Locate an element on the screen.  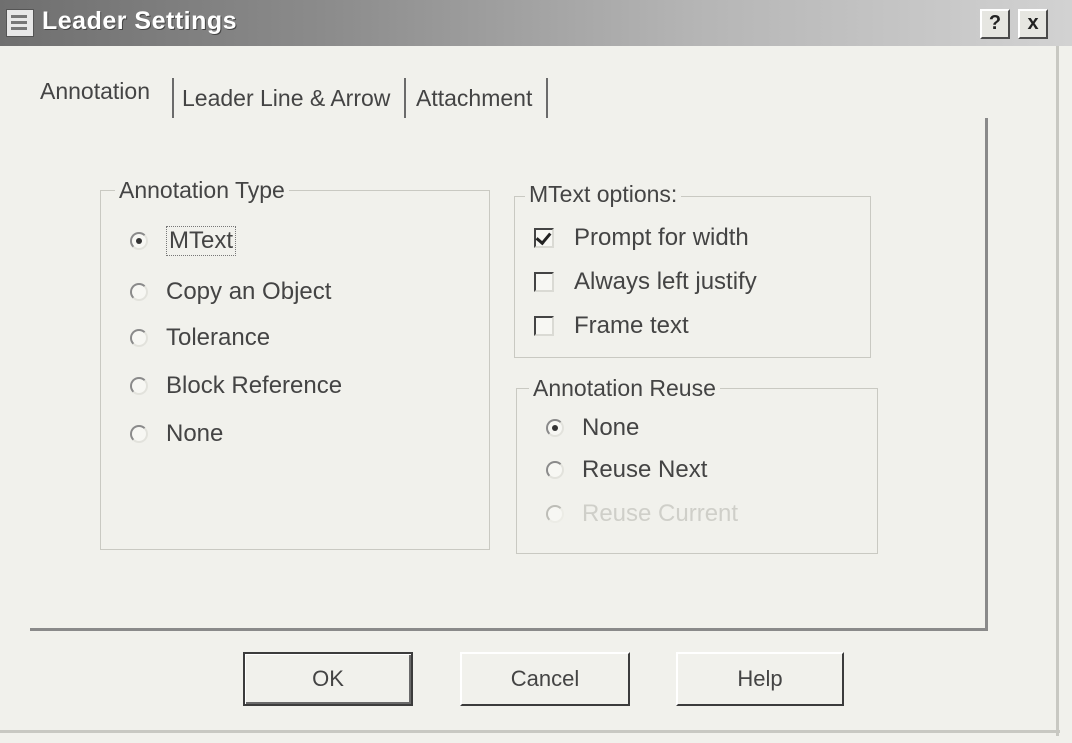
radio-label: Reuse Current is located at coordinates (660, 513).